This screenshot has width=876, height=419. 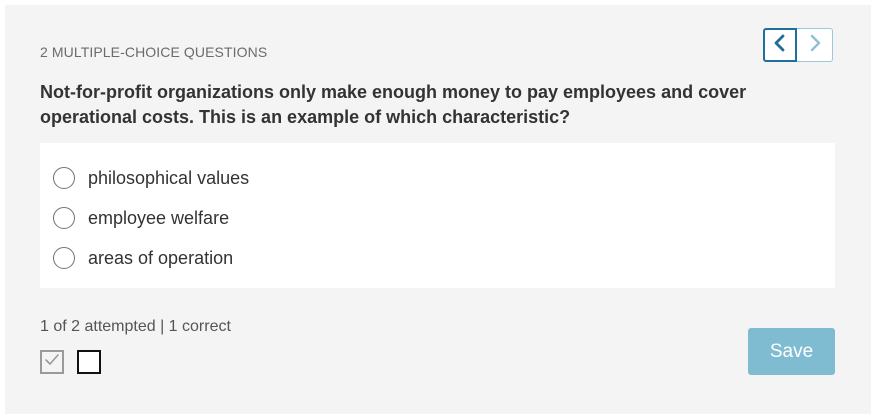 I want to click on question-2-mark, so click(x=89, y=362).